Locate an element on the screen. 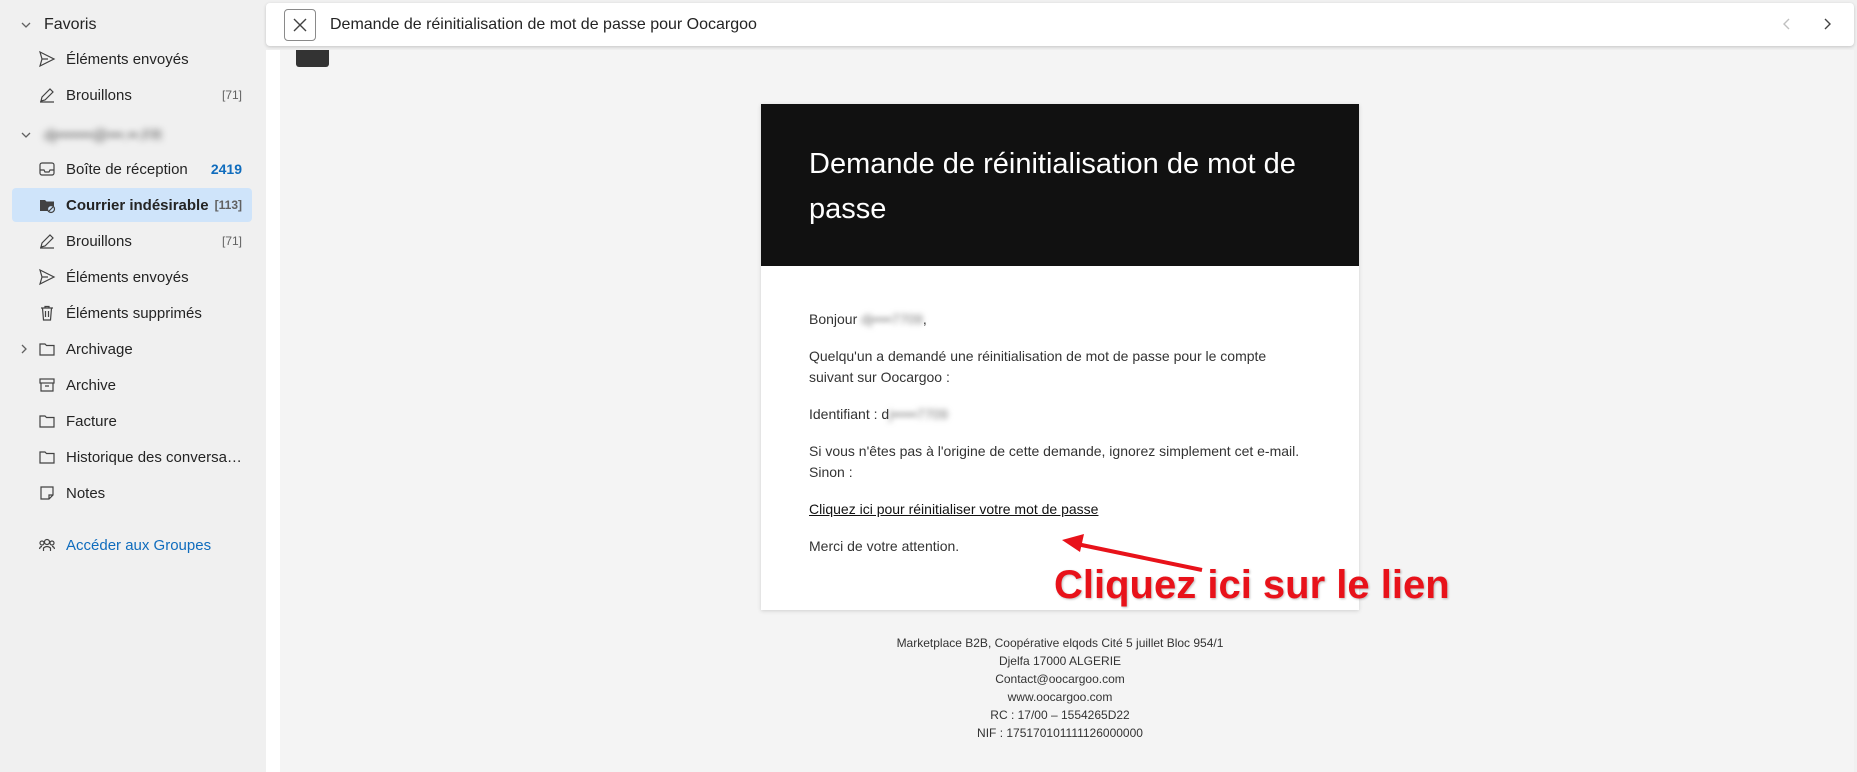 The image size is (1857, 772). go-to-groups-link: Accéder aux Groupes is located at coordinates (132, 545).